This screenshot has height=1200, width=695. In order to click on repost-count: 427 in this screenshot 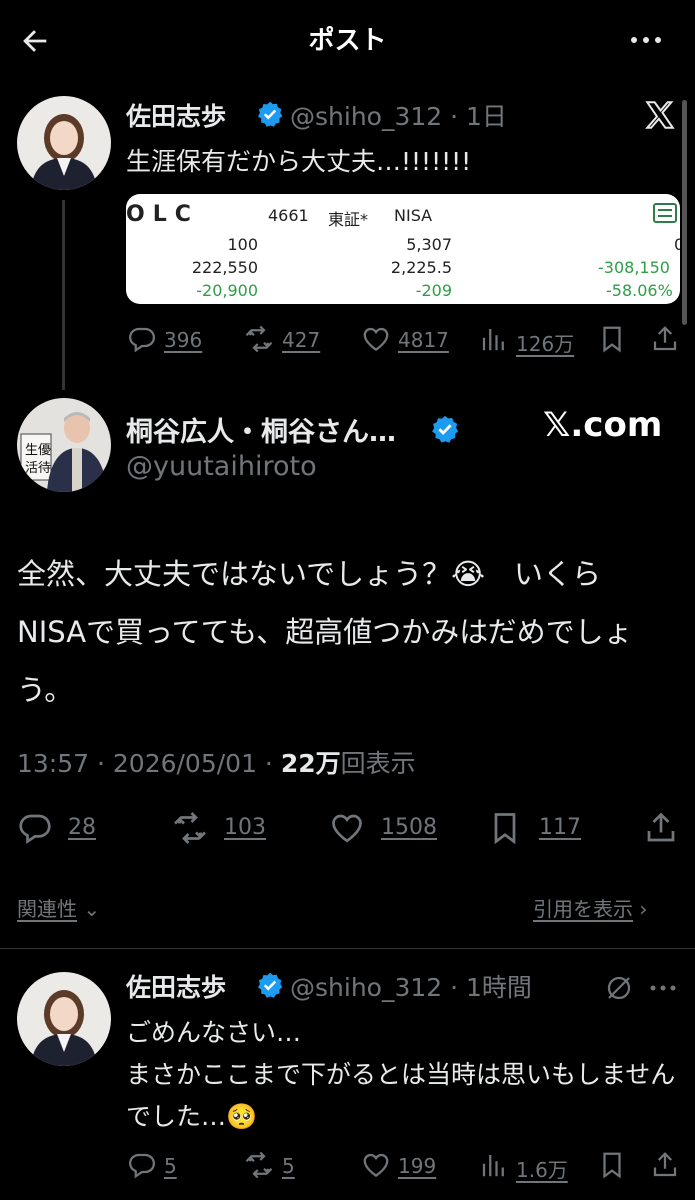, I will do `click(301, 340)`.